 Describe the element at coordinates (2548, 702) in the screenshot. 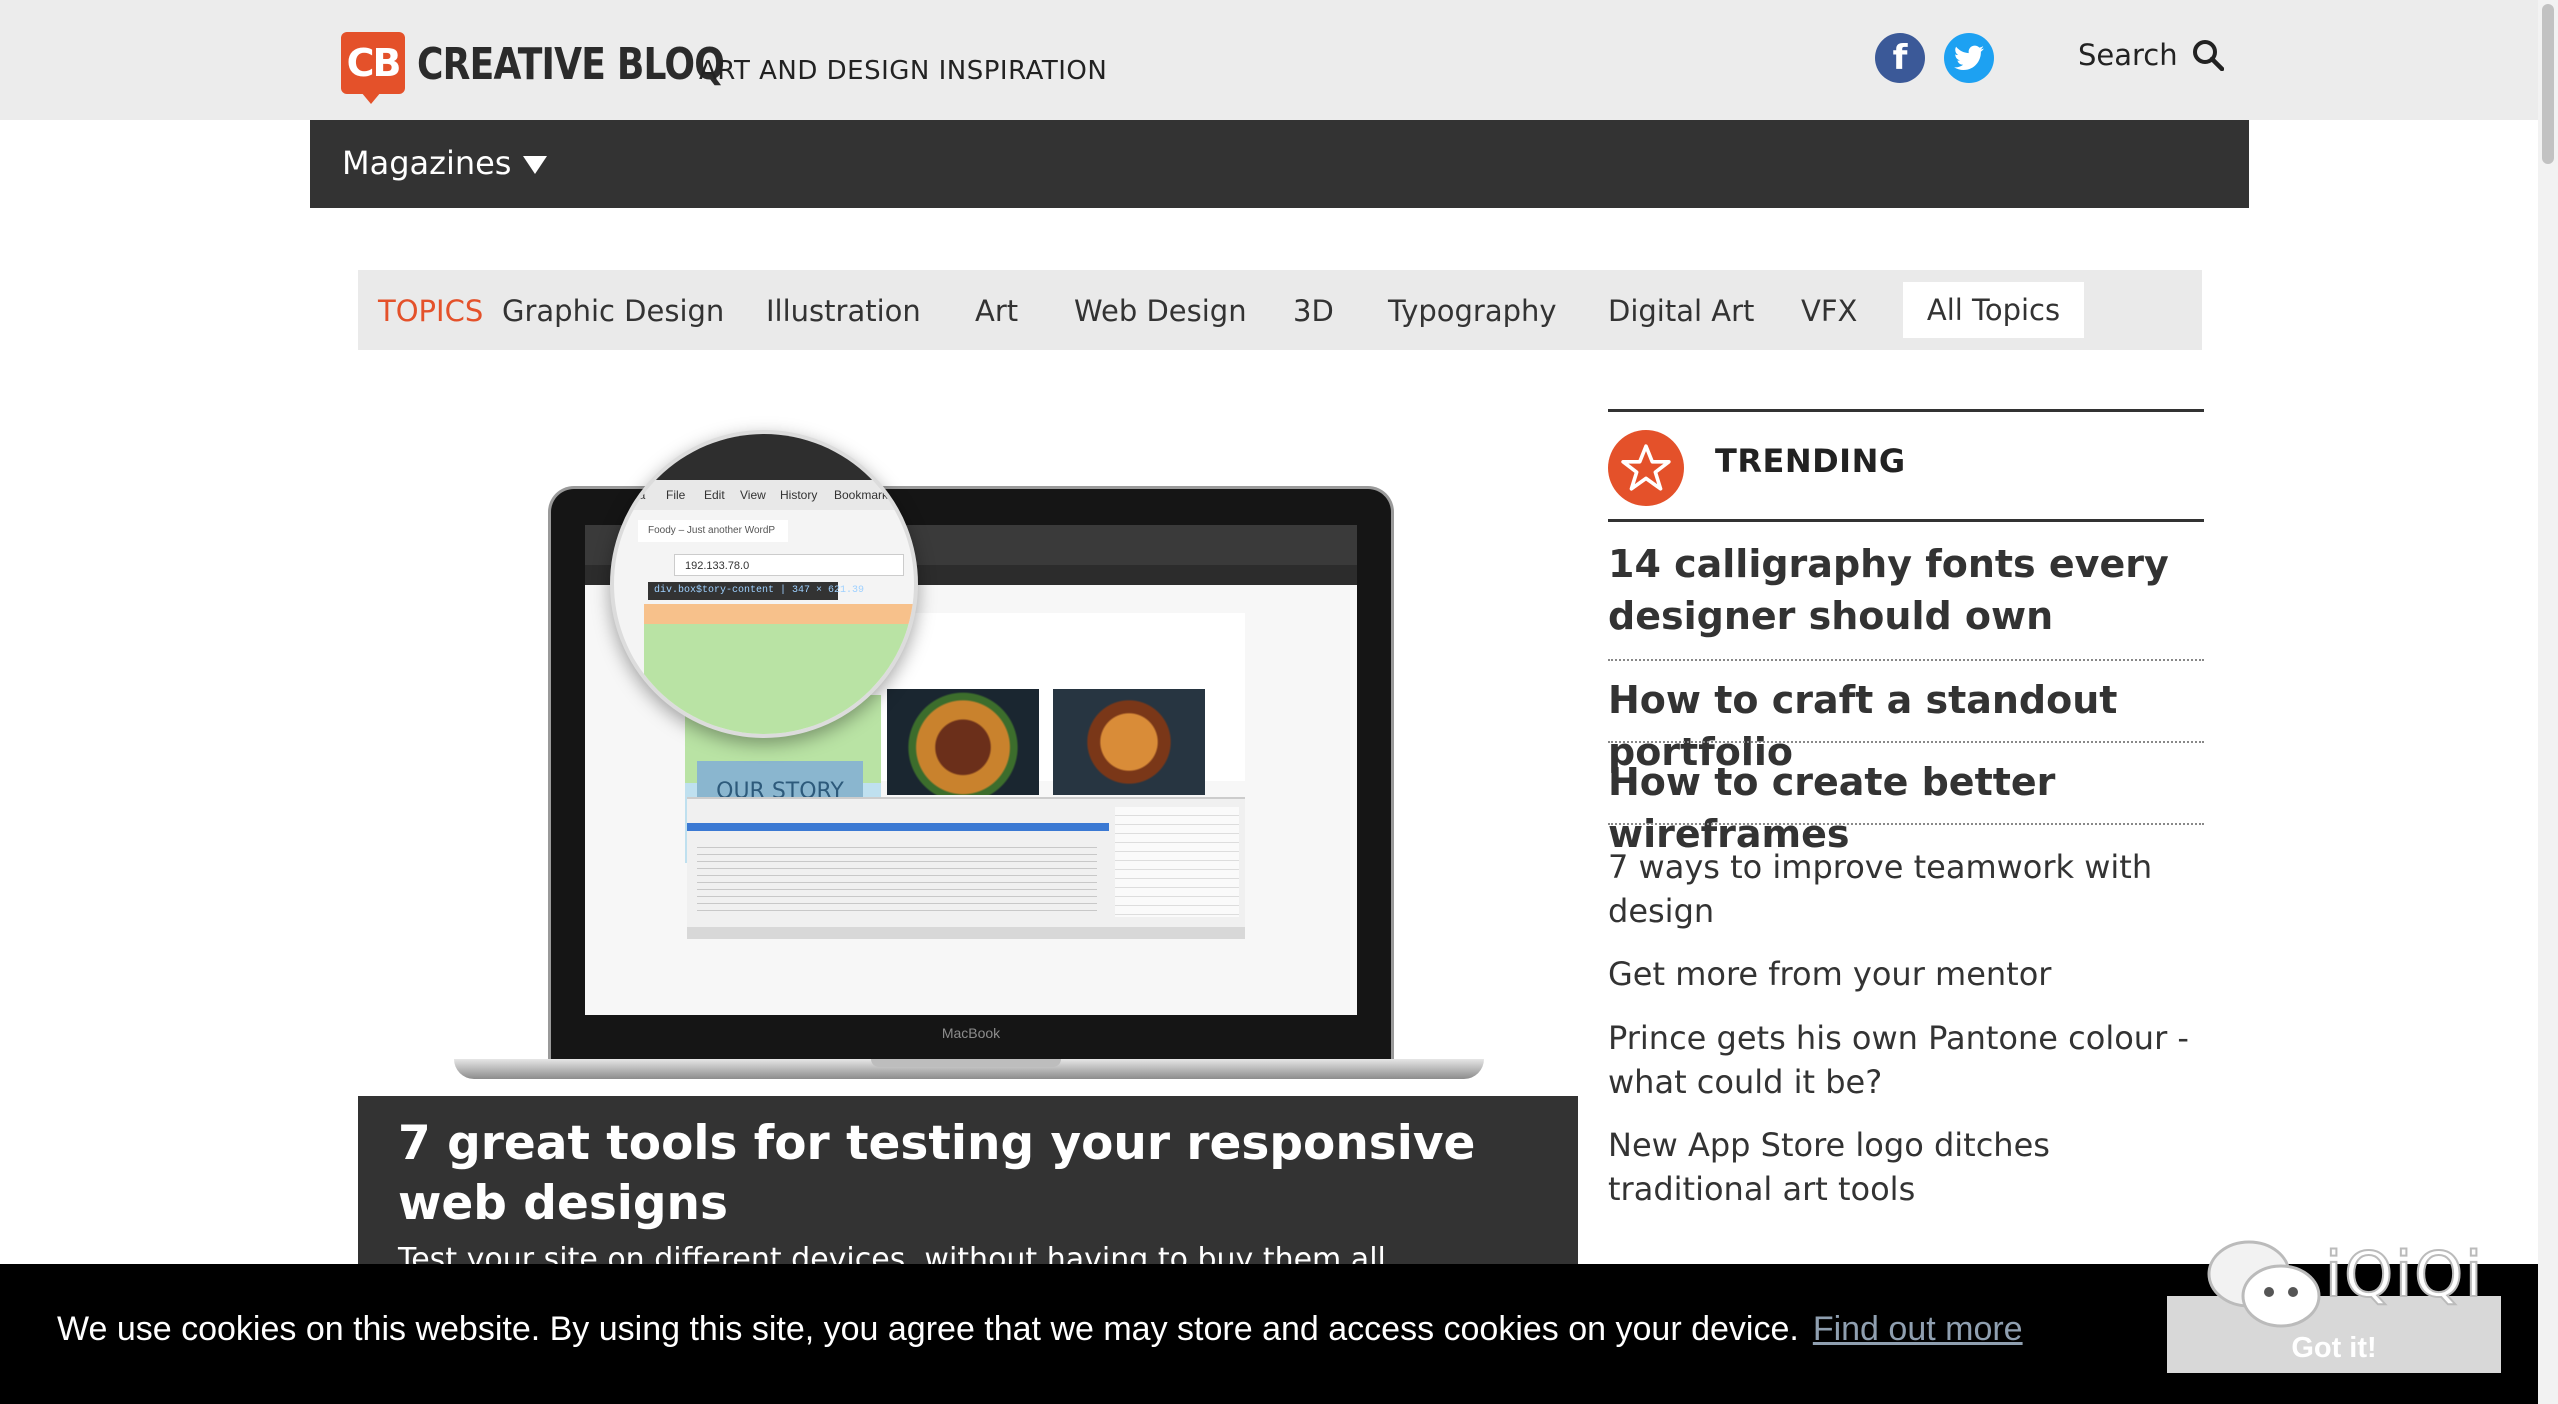

I see `page-scrollbar` at that location.